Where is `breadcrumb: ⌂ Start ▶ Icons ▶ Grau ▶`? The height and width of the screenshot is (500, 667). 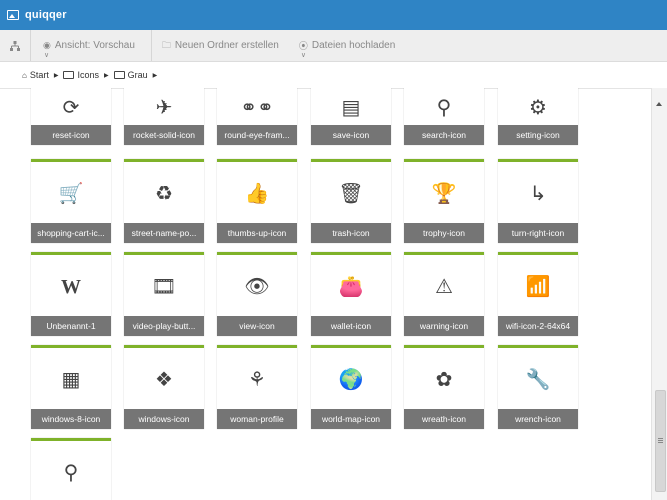 breadcrumb: ⌂ Start ▶ Icons ▶ Grau ▶ is located at coordinates (333, 75).